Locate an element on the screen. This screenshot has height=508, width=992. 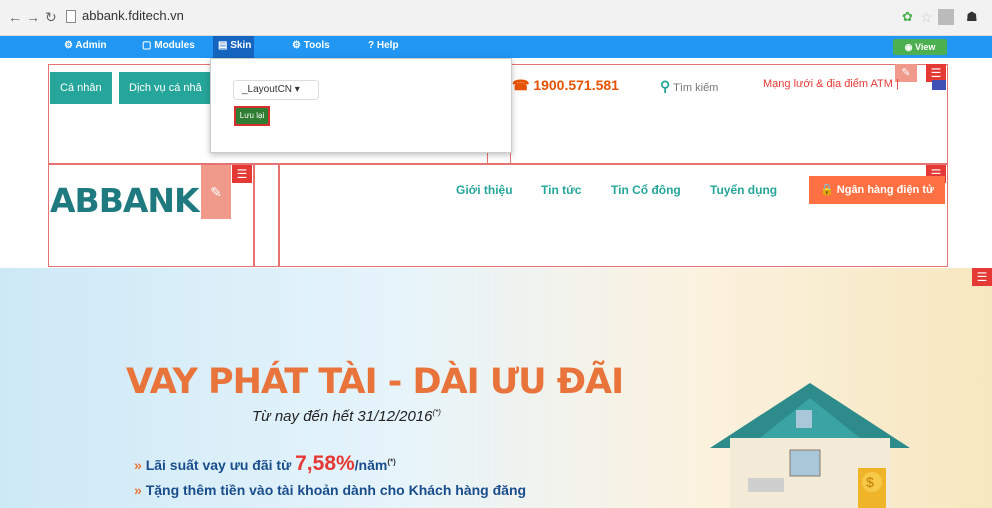
flag-icon is located at coordinates (939, 85).